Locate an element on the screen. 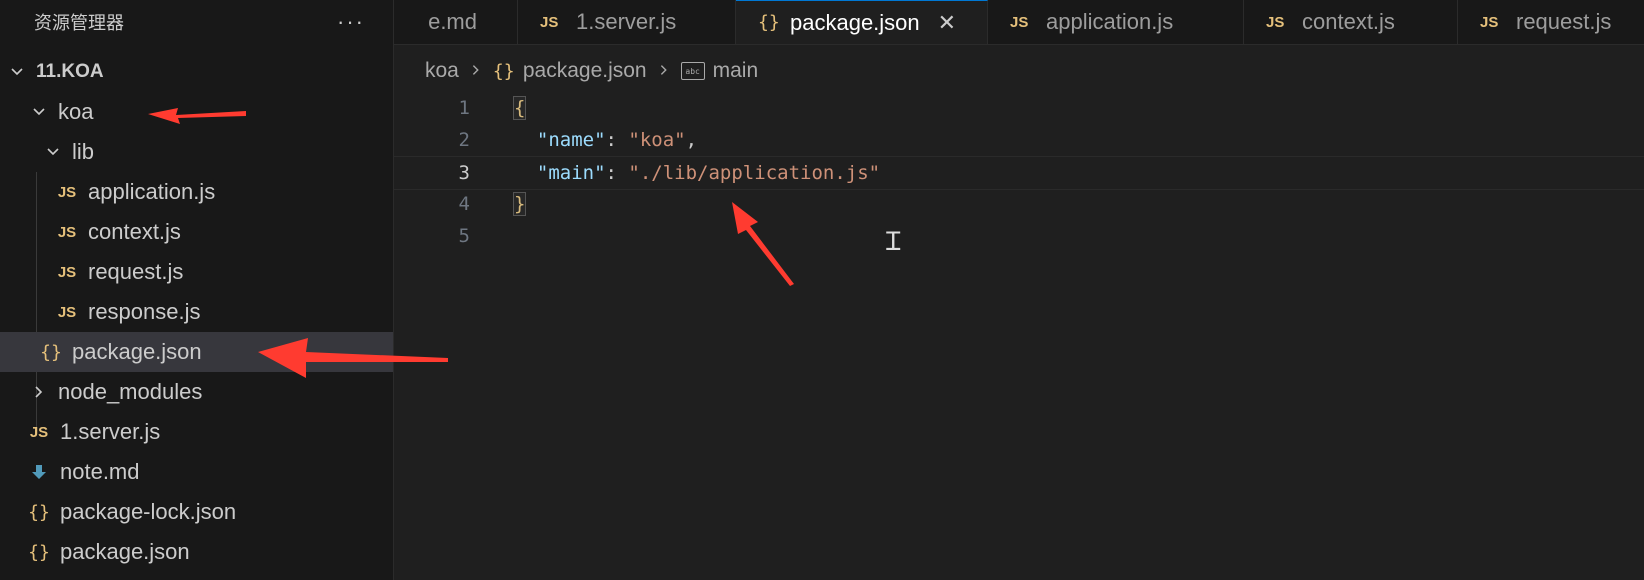 Image resolution: width=1644 pixels, height=580 pixels. tree-label: lib is located at coordinates (83, 151).